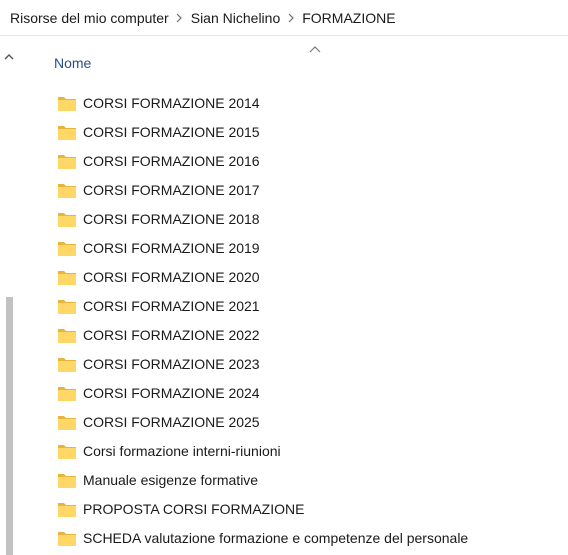  What do you see at coordinates (262, 421) in the screenshot?
I see `list-item: CORSI FORMAZIONE 2025` at bounding box center [262, 421].